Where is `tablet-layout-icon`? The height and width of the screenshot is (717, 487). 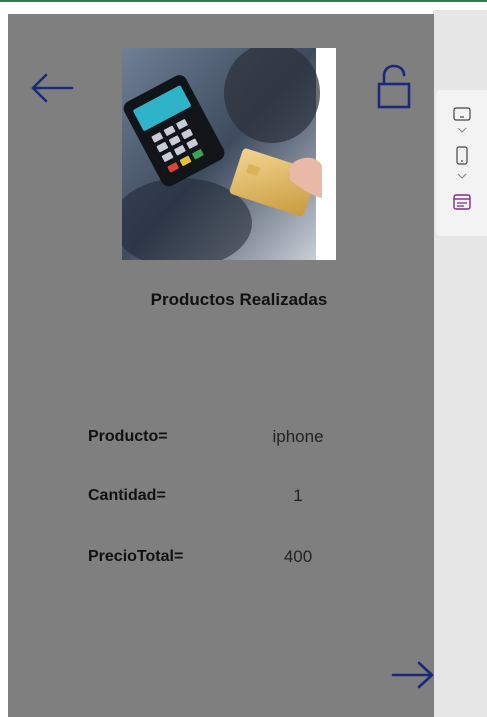 tablet-layout-icon is located at coordinates (462, 114).